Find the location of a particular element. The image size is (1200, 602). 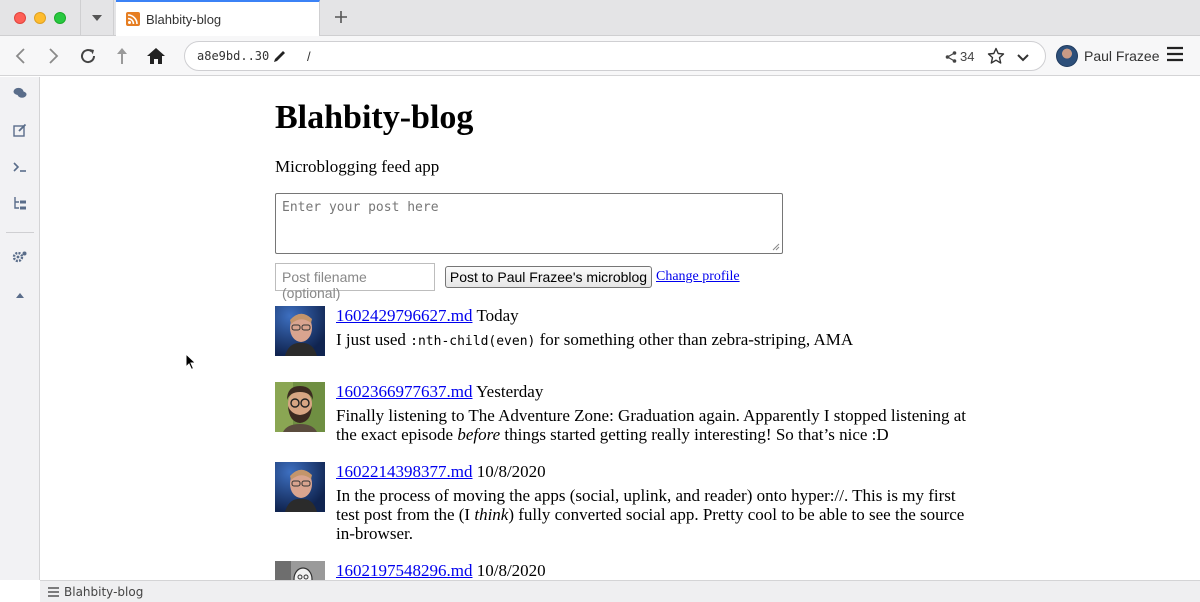

post-header: 1602366977637.md Yesterday is located at coordinates (439, 392).